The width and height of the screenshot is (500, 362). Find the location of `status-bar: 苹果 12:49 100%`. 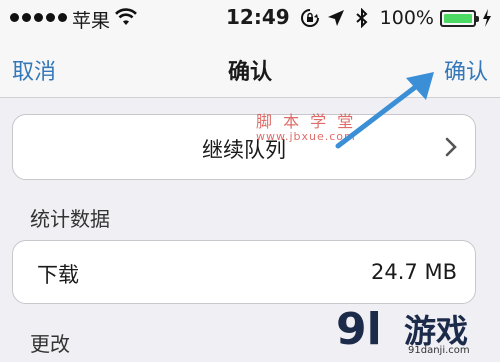

status-bar: 苹果 12:49 100% is located at coordinates (250, 19).